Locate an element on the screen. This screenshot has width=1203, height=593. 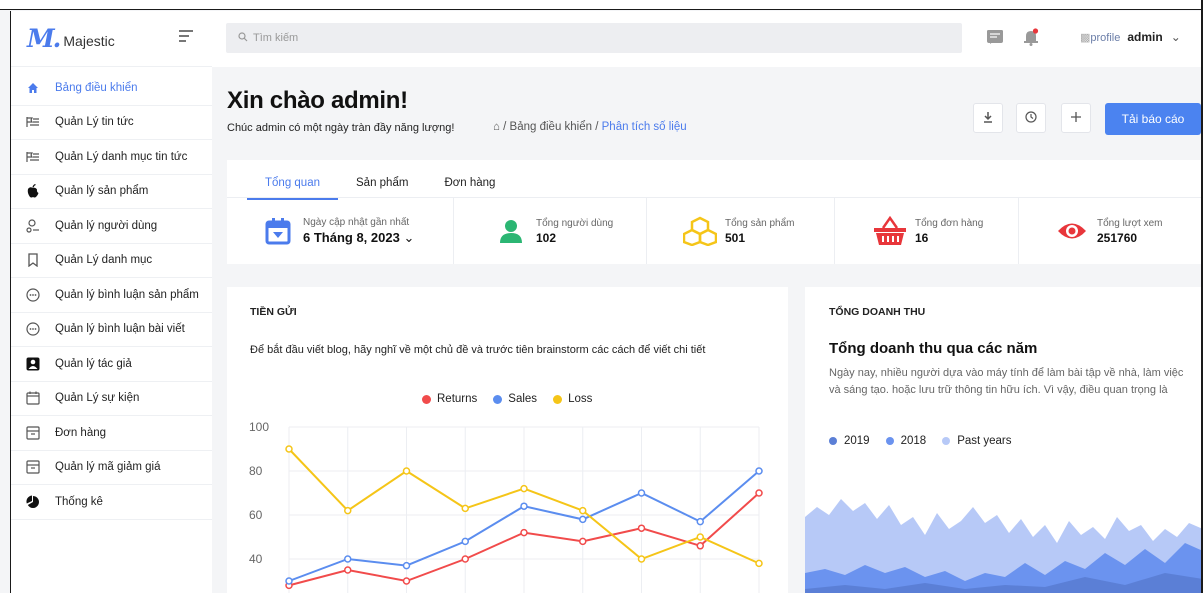
stat-total-orders: Tổng đơn hàng 16 is located at coordinates (927, 231).